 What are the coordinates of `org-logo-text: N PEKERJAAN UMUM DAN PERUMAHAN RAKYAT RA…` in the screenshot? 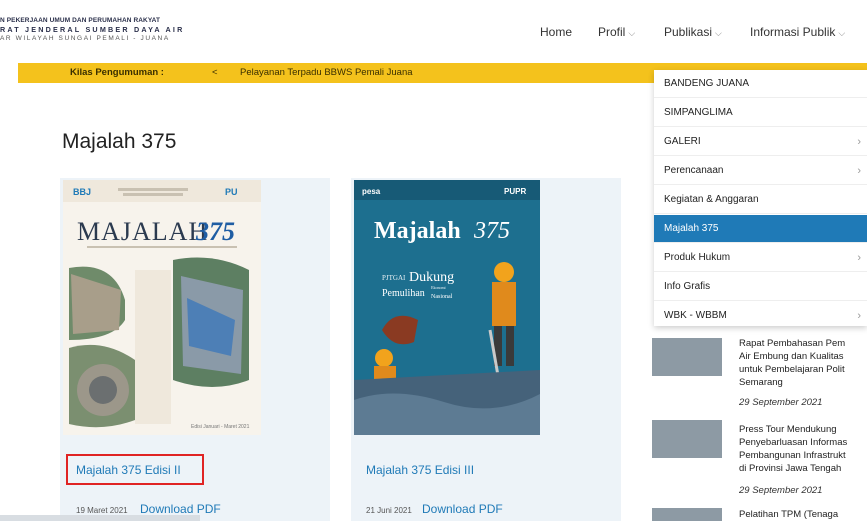 It's located at (92, 29).